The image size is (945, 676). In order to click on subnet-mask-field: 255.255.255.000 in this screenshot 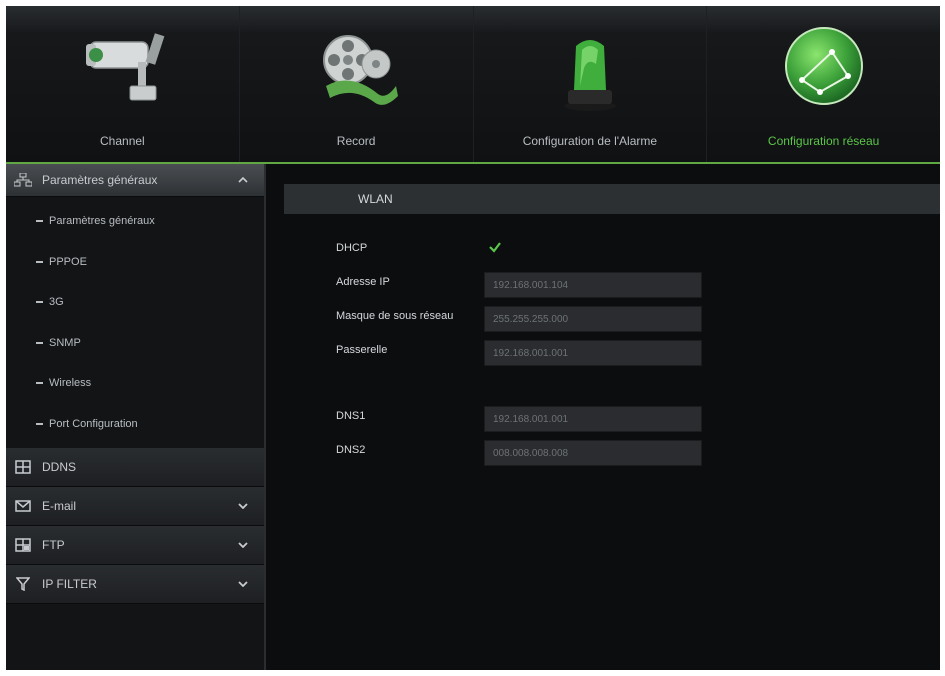, I will do `click(593, 319)`.